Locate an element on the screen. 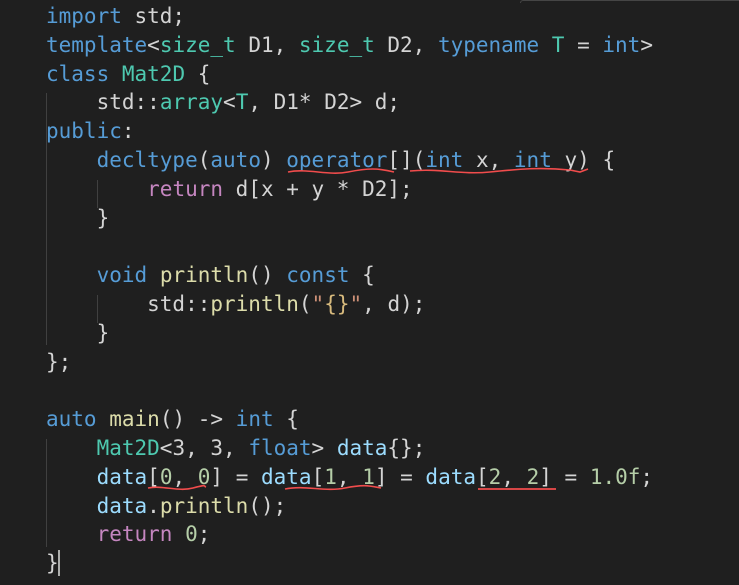 This screenshot has height=585, width=739. code-line: auto main() -> int { is located at coordinates (349, 419).